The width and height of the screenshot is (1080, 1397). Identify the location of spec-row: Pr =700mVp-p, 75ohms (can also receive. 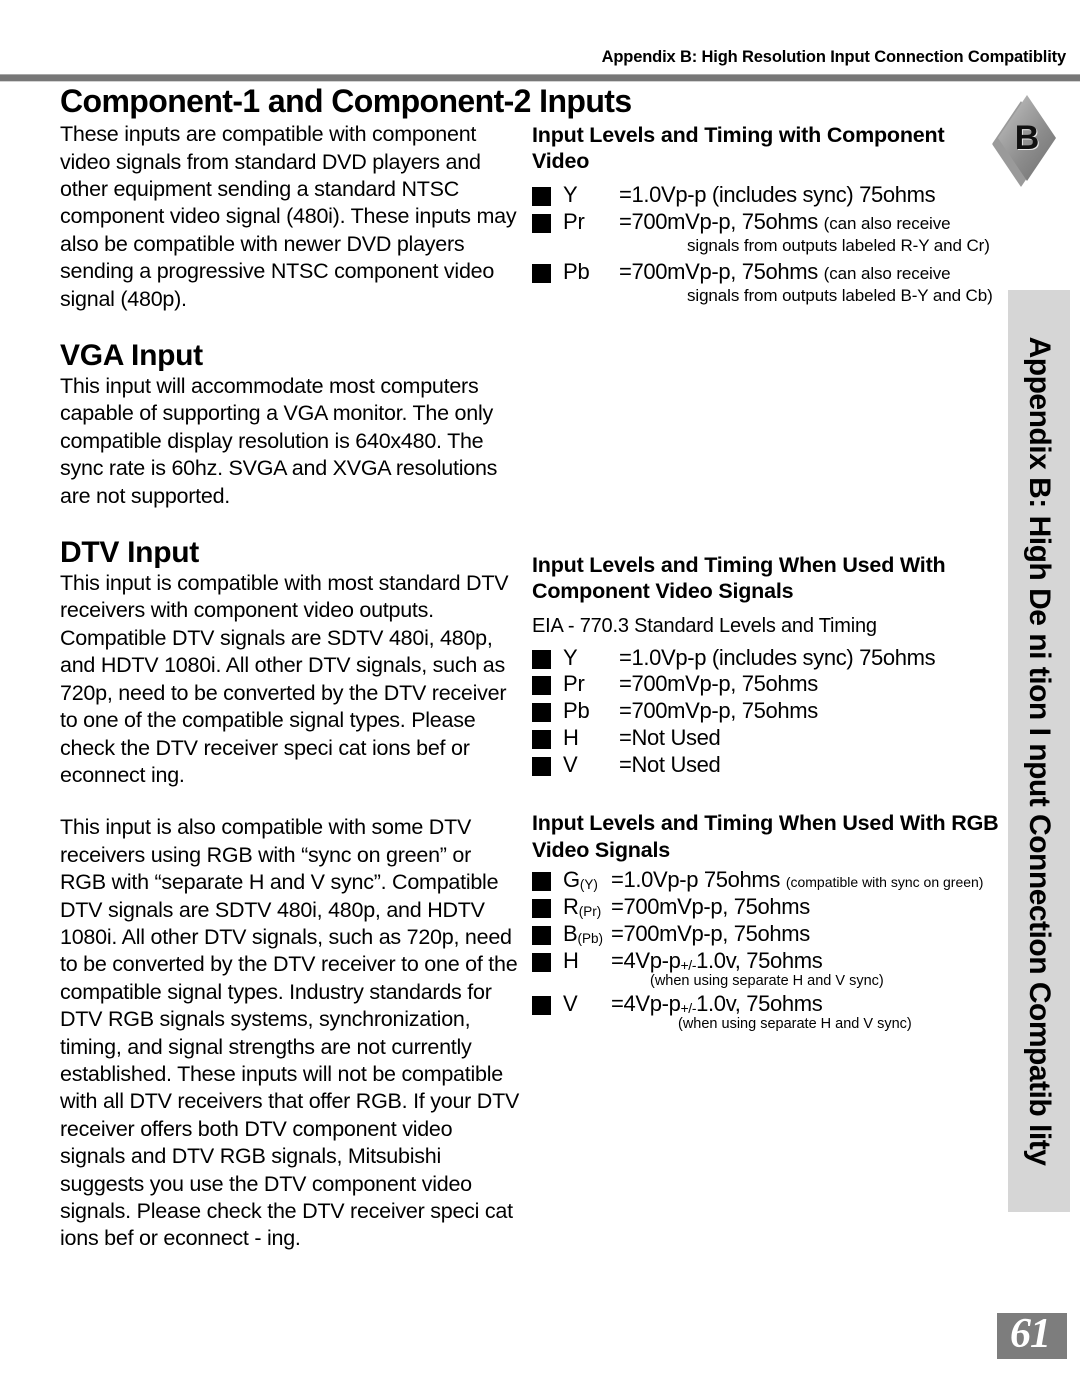
(768, 222).